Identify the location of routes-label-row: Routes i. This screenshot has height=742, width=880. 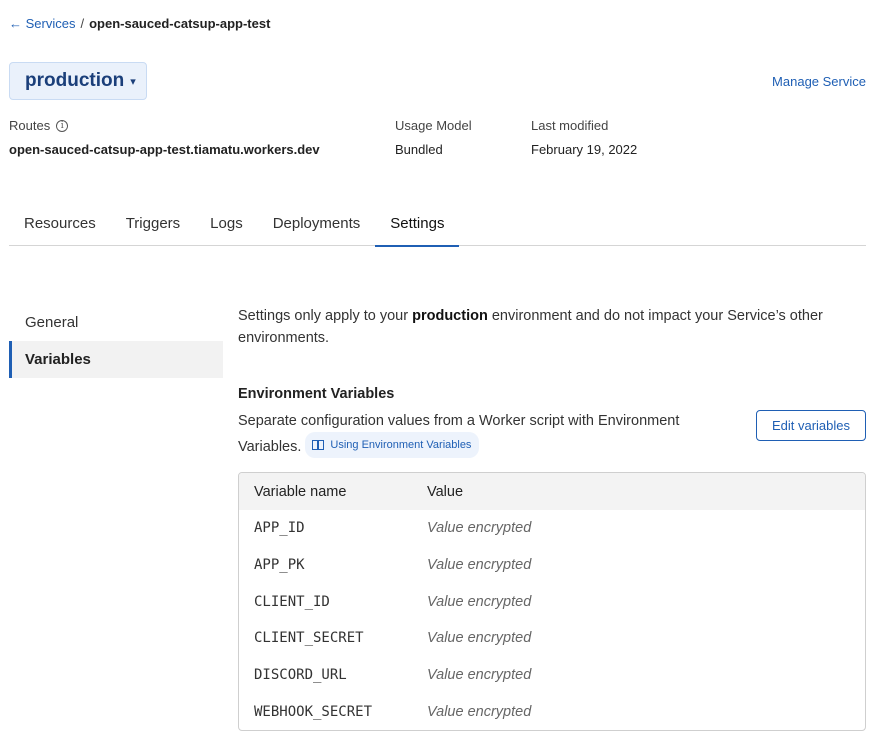
(164, 125).